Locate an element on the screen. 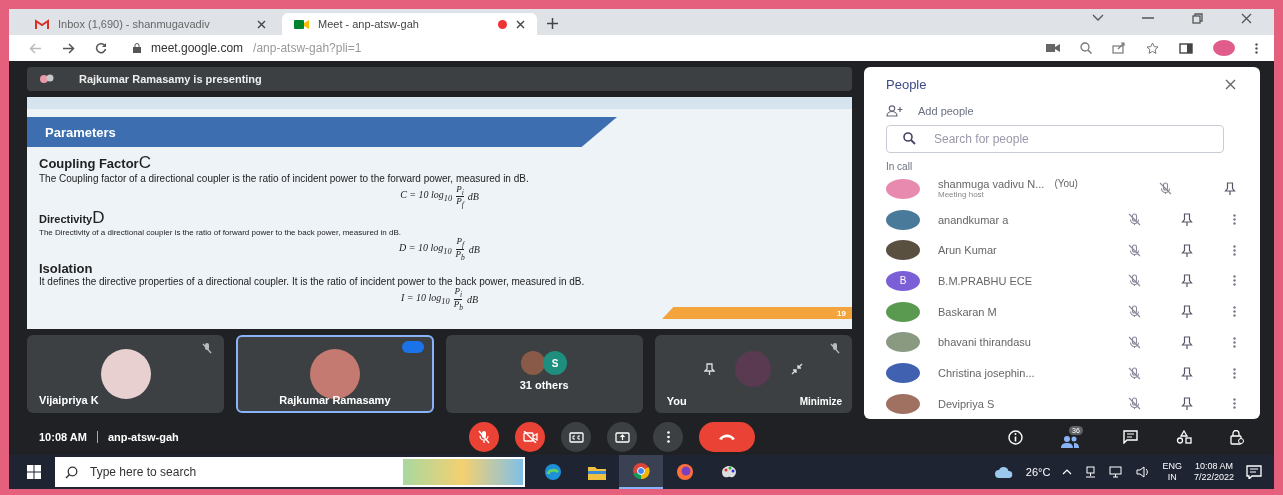 This screenshot has width=1283, height=495. avatar is located at coordinates (533, 363).